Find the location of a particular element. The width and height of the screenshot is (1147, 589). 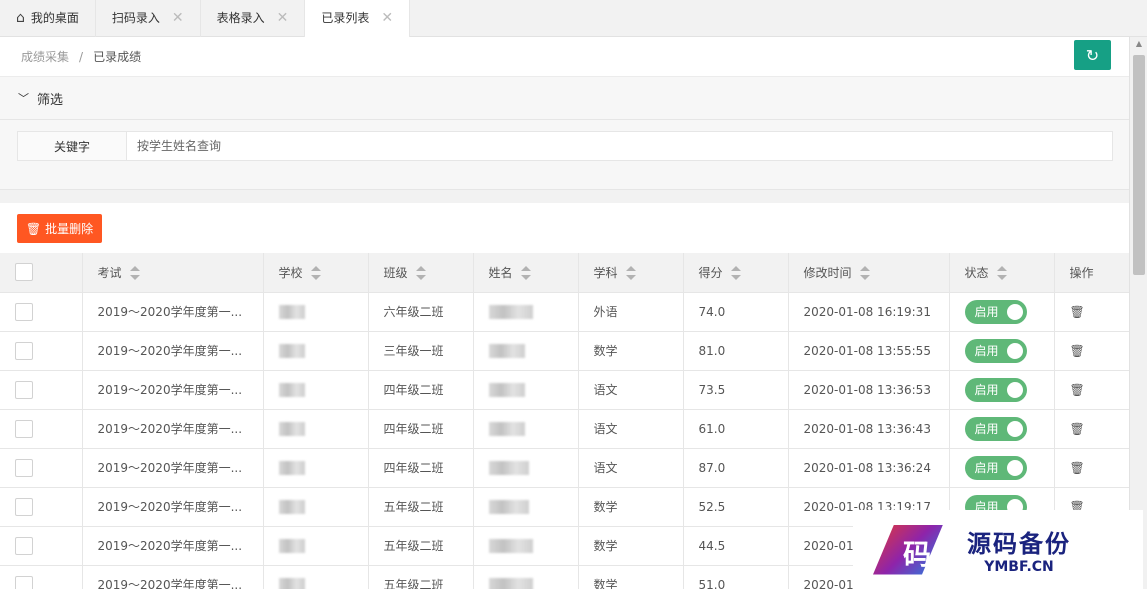

column-header: 学校 is located at coordinates (316, 273).